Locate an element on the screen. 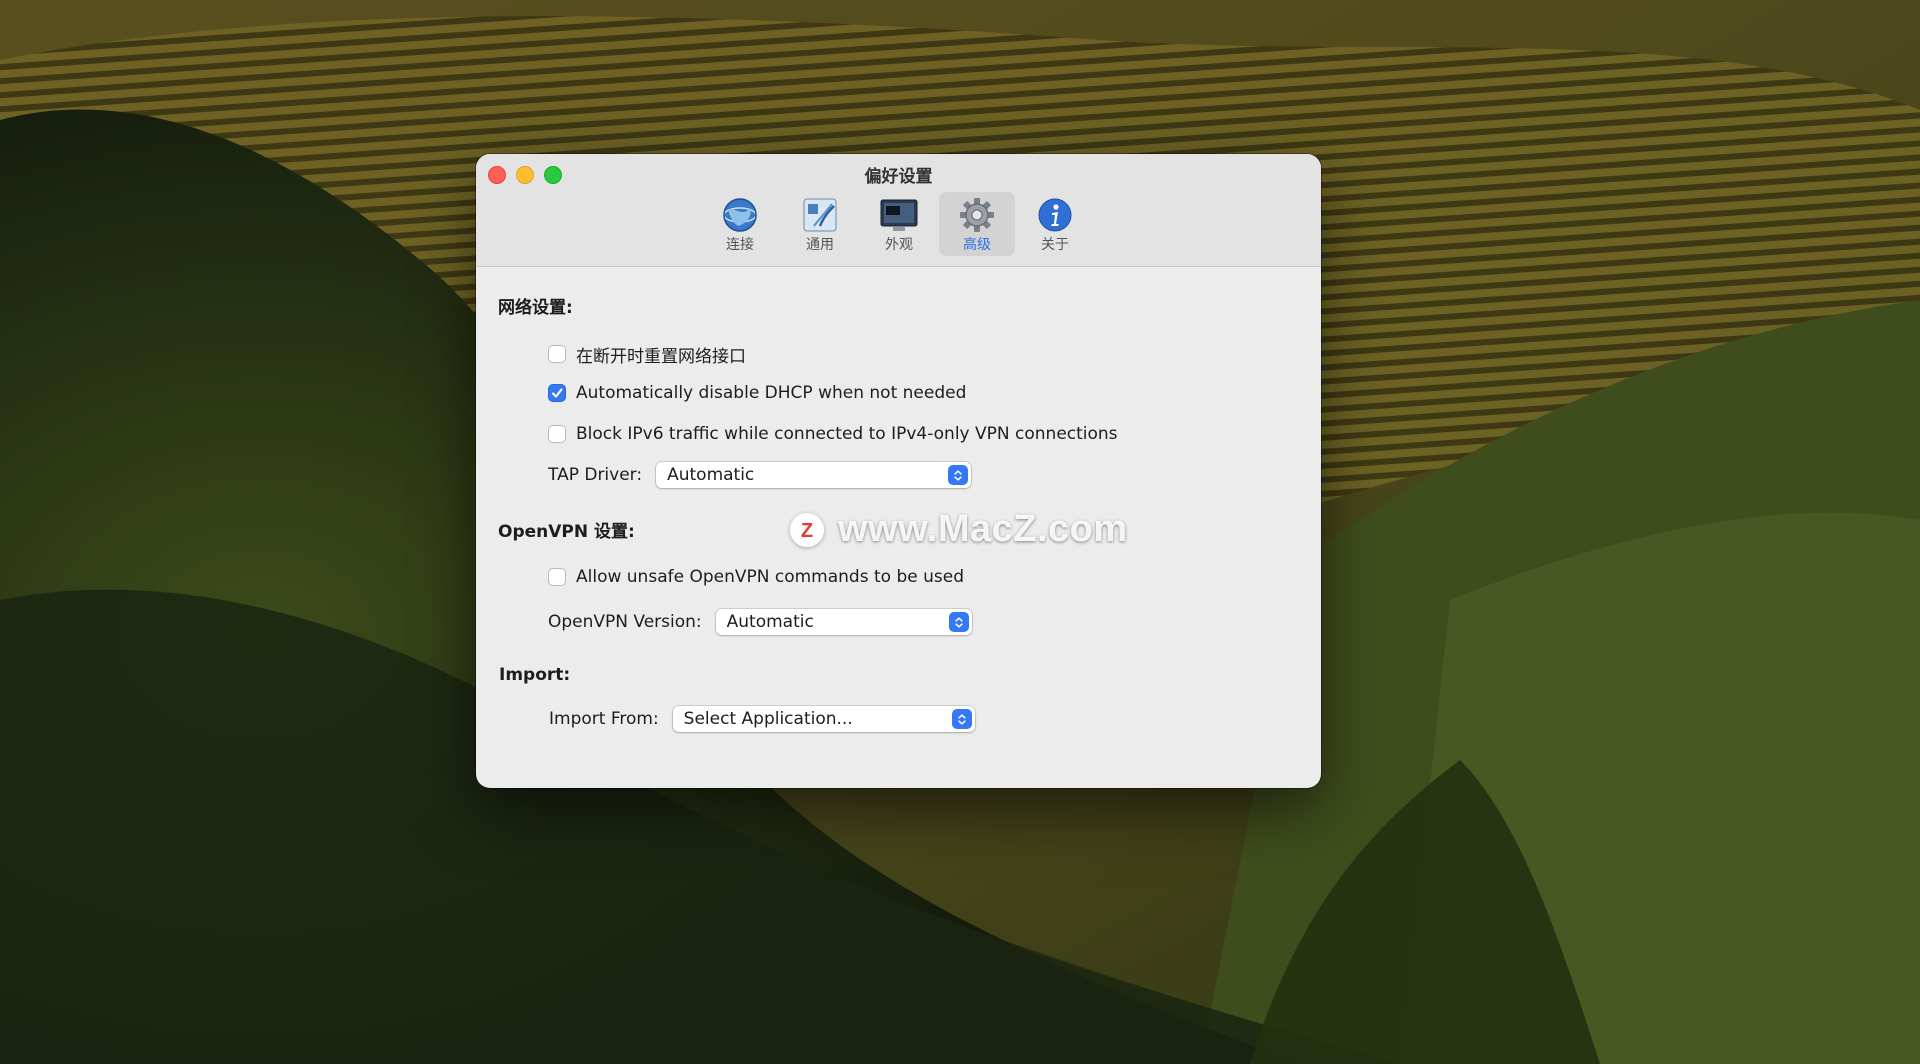 The height and width of the screenshot is (1064, 1920). tab-about-label: 关于 is located at coordinates (1055, 245).